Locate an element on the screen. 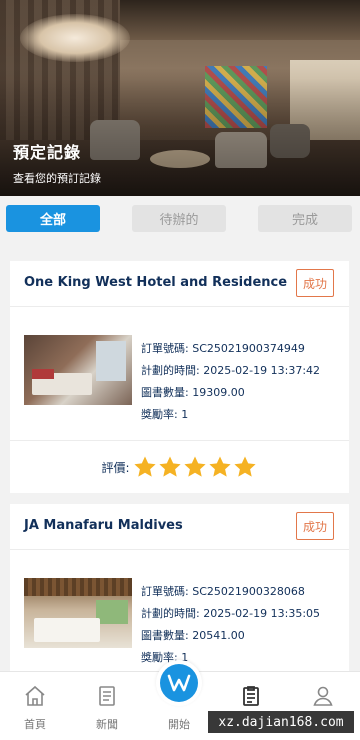 The height and width of the screenshot is (740, 360). start-logo-icon is located at coordinates (179, 683).